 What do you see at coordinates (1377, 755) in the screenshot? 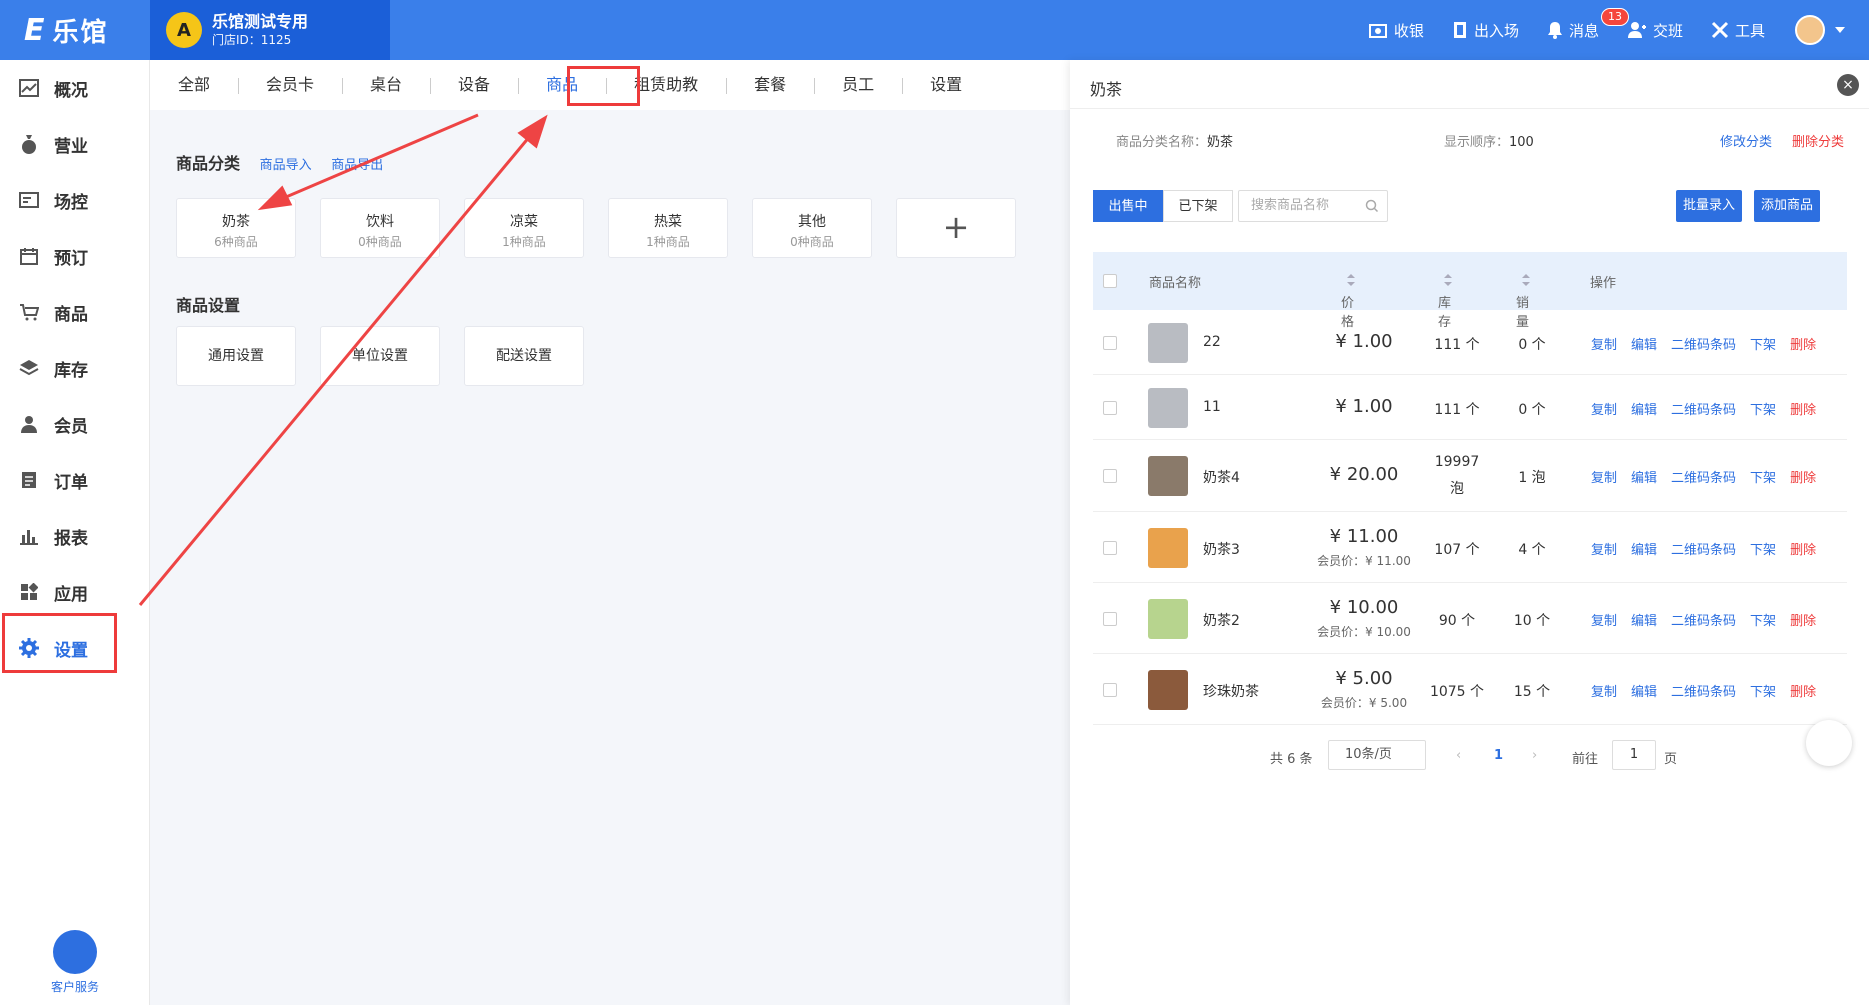
I see `page-size-select: 10条/页` at bounding box center [1377, 755].